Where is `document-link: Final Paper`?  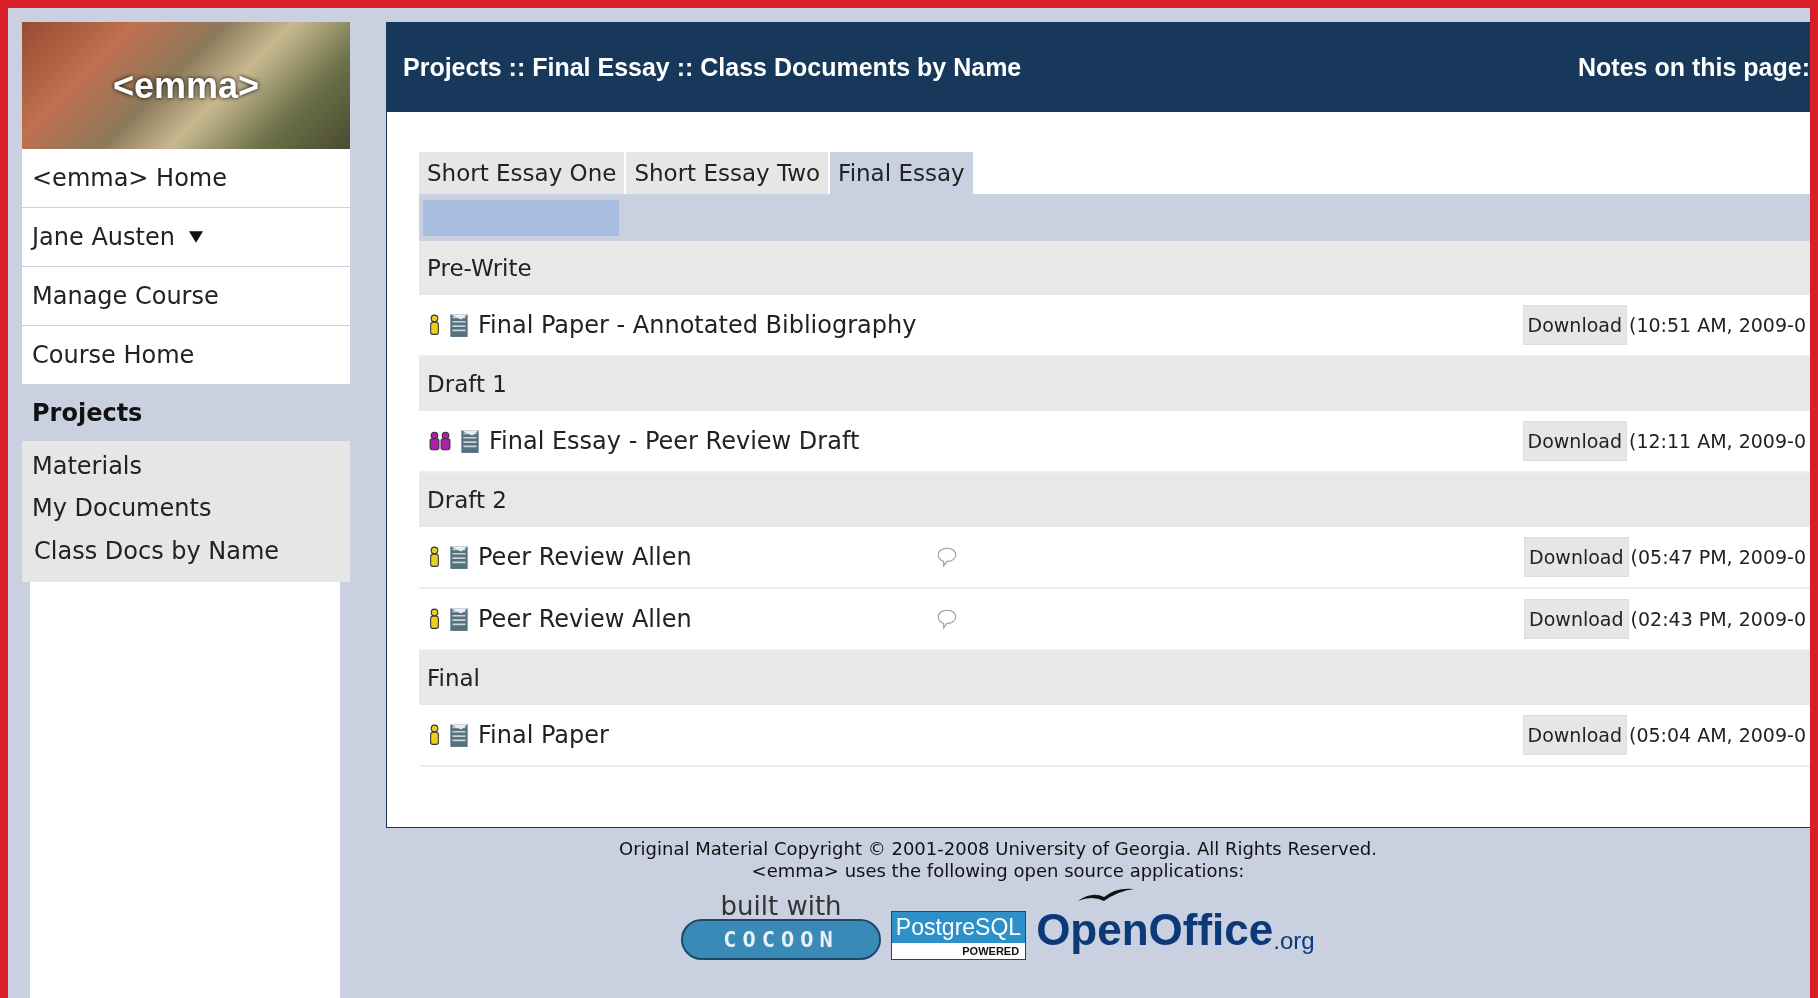 document-link: Final Paper is located at coordinates (543, 735).